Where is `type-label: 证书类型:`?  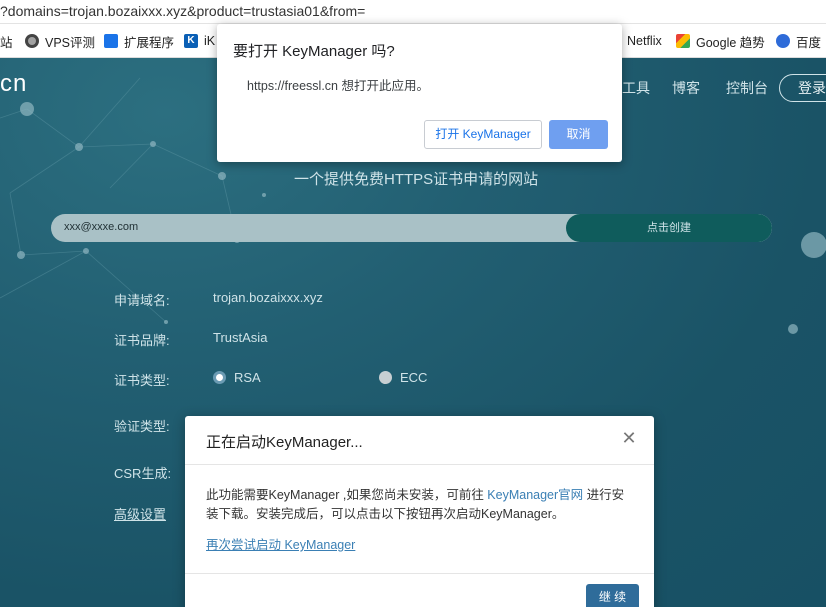
type-label: 证书类型: is located at coordinates (142, 380).